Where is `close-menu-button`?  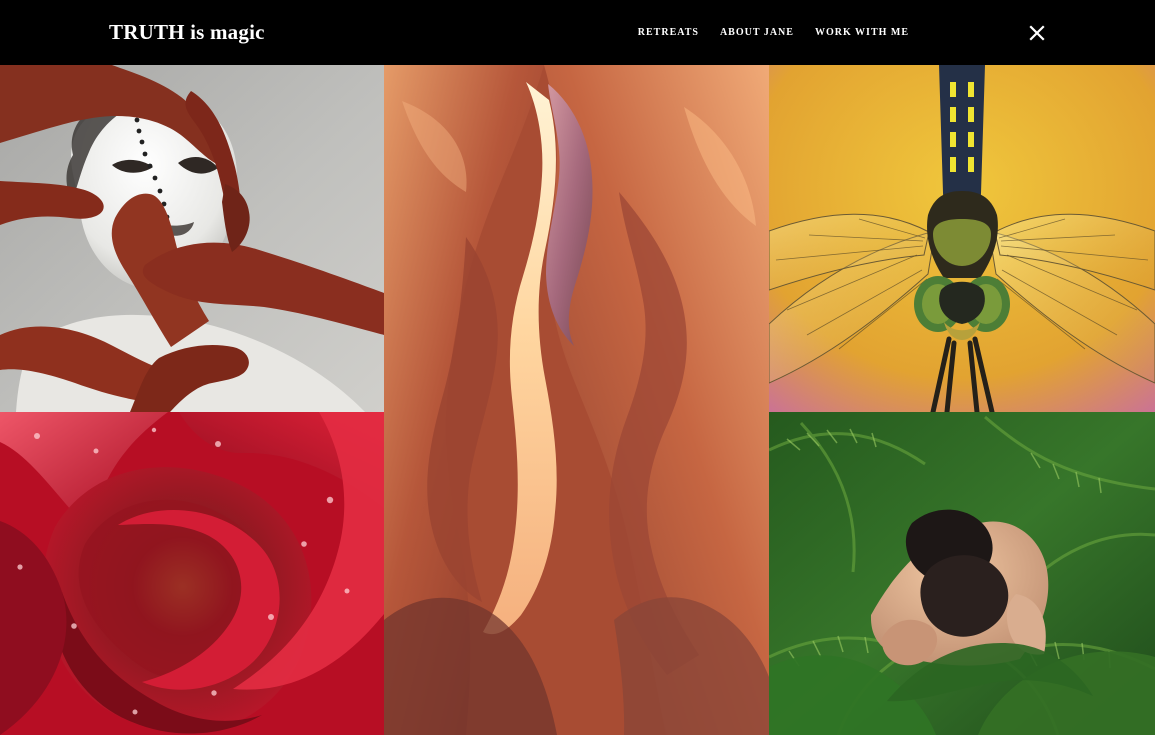 close-menu-button is located at coordinates (1037, 33).